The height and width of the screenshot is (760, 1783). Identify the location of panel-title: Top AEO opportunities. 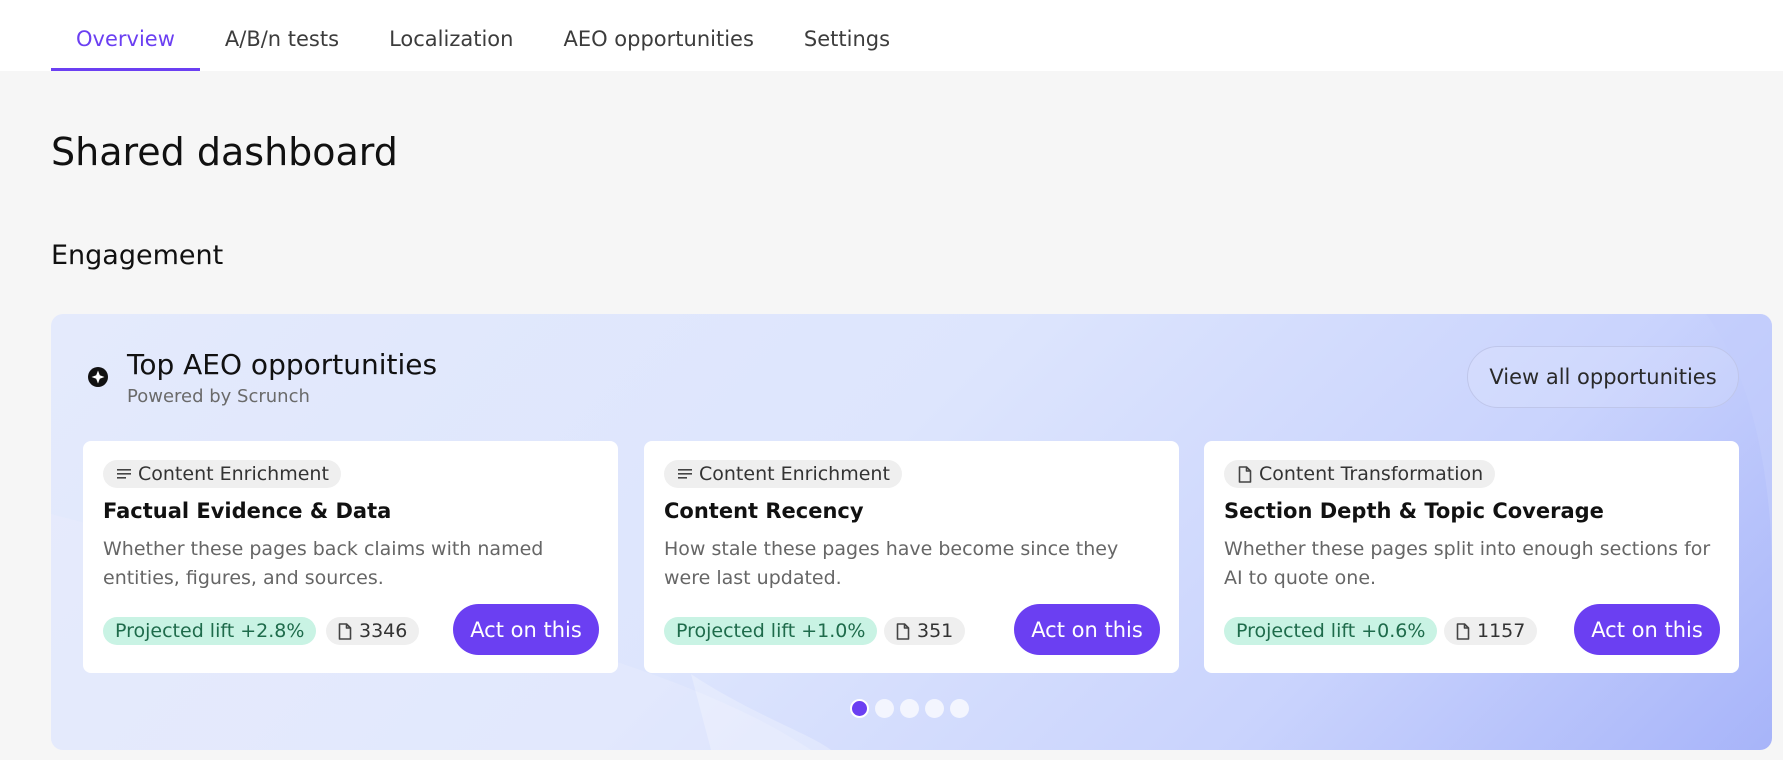
(282, 364).